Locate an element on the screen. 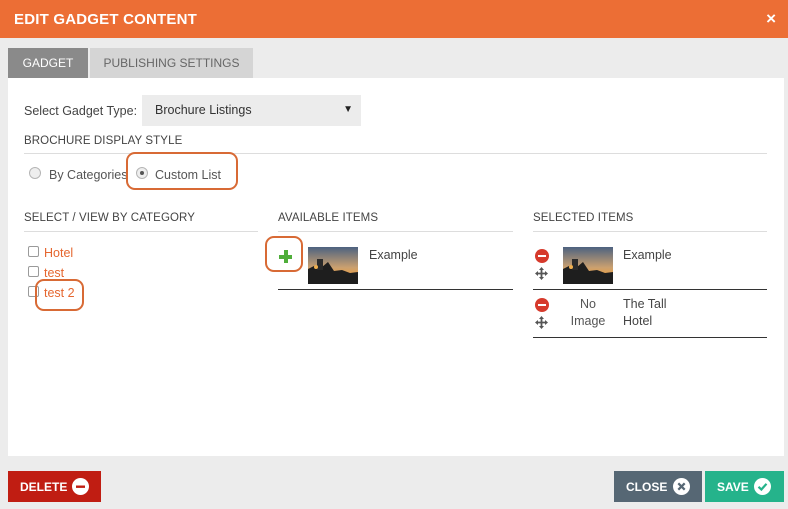 The height and width of the screenshot is (509, 788). delete-button: DELETE is located at coordinates (54, 486).